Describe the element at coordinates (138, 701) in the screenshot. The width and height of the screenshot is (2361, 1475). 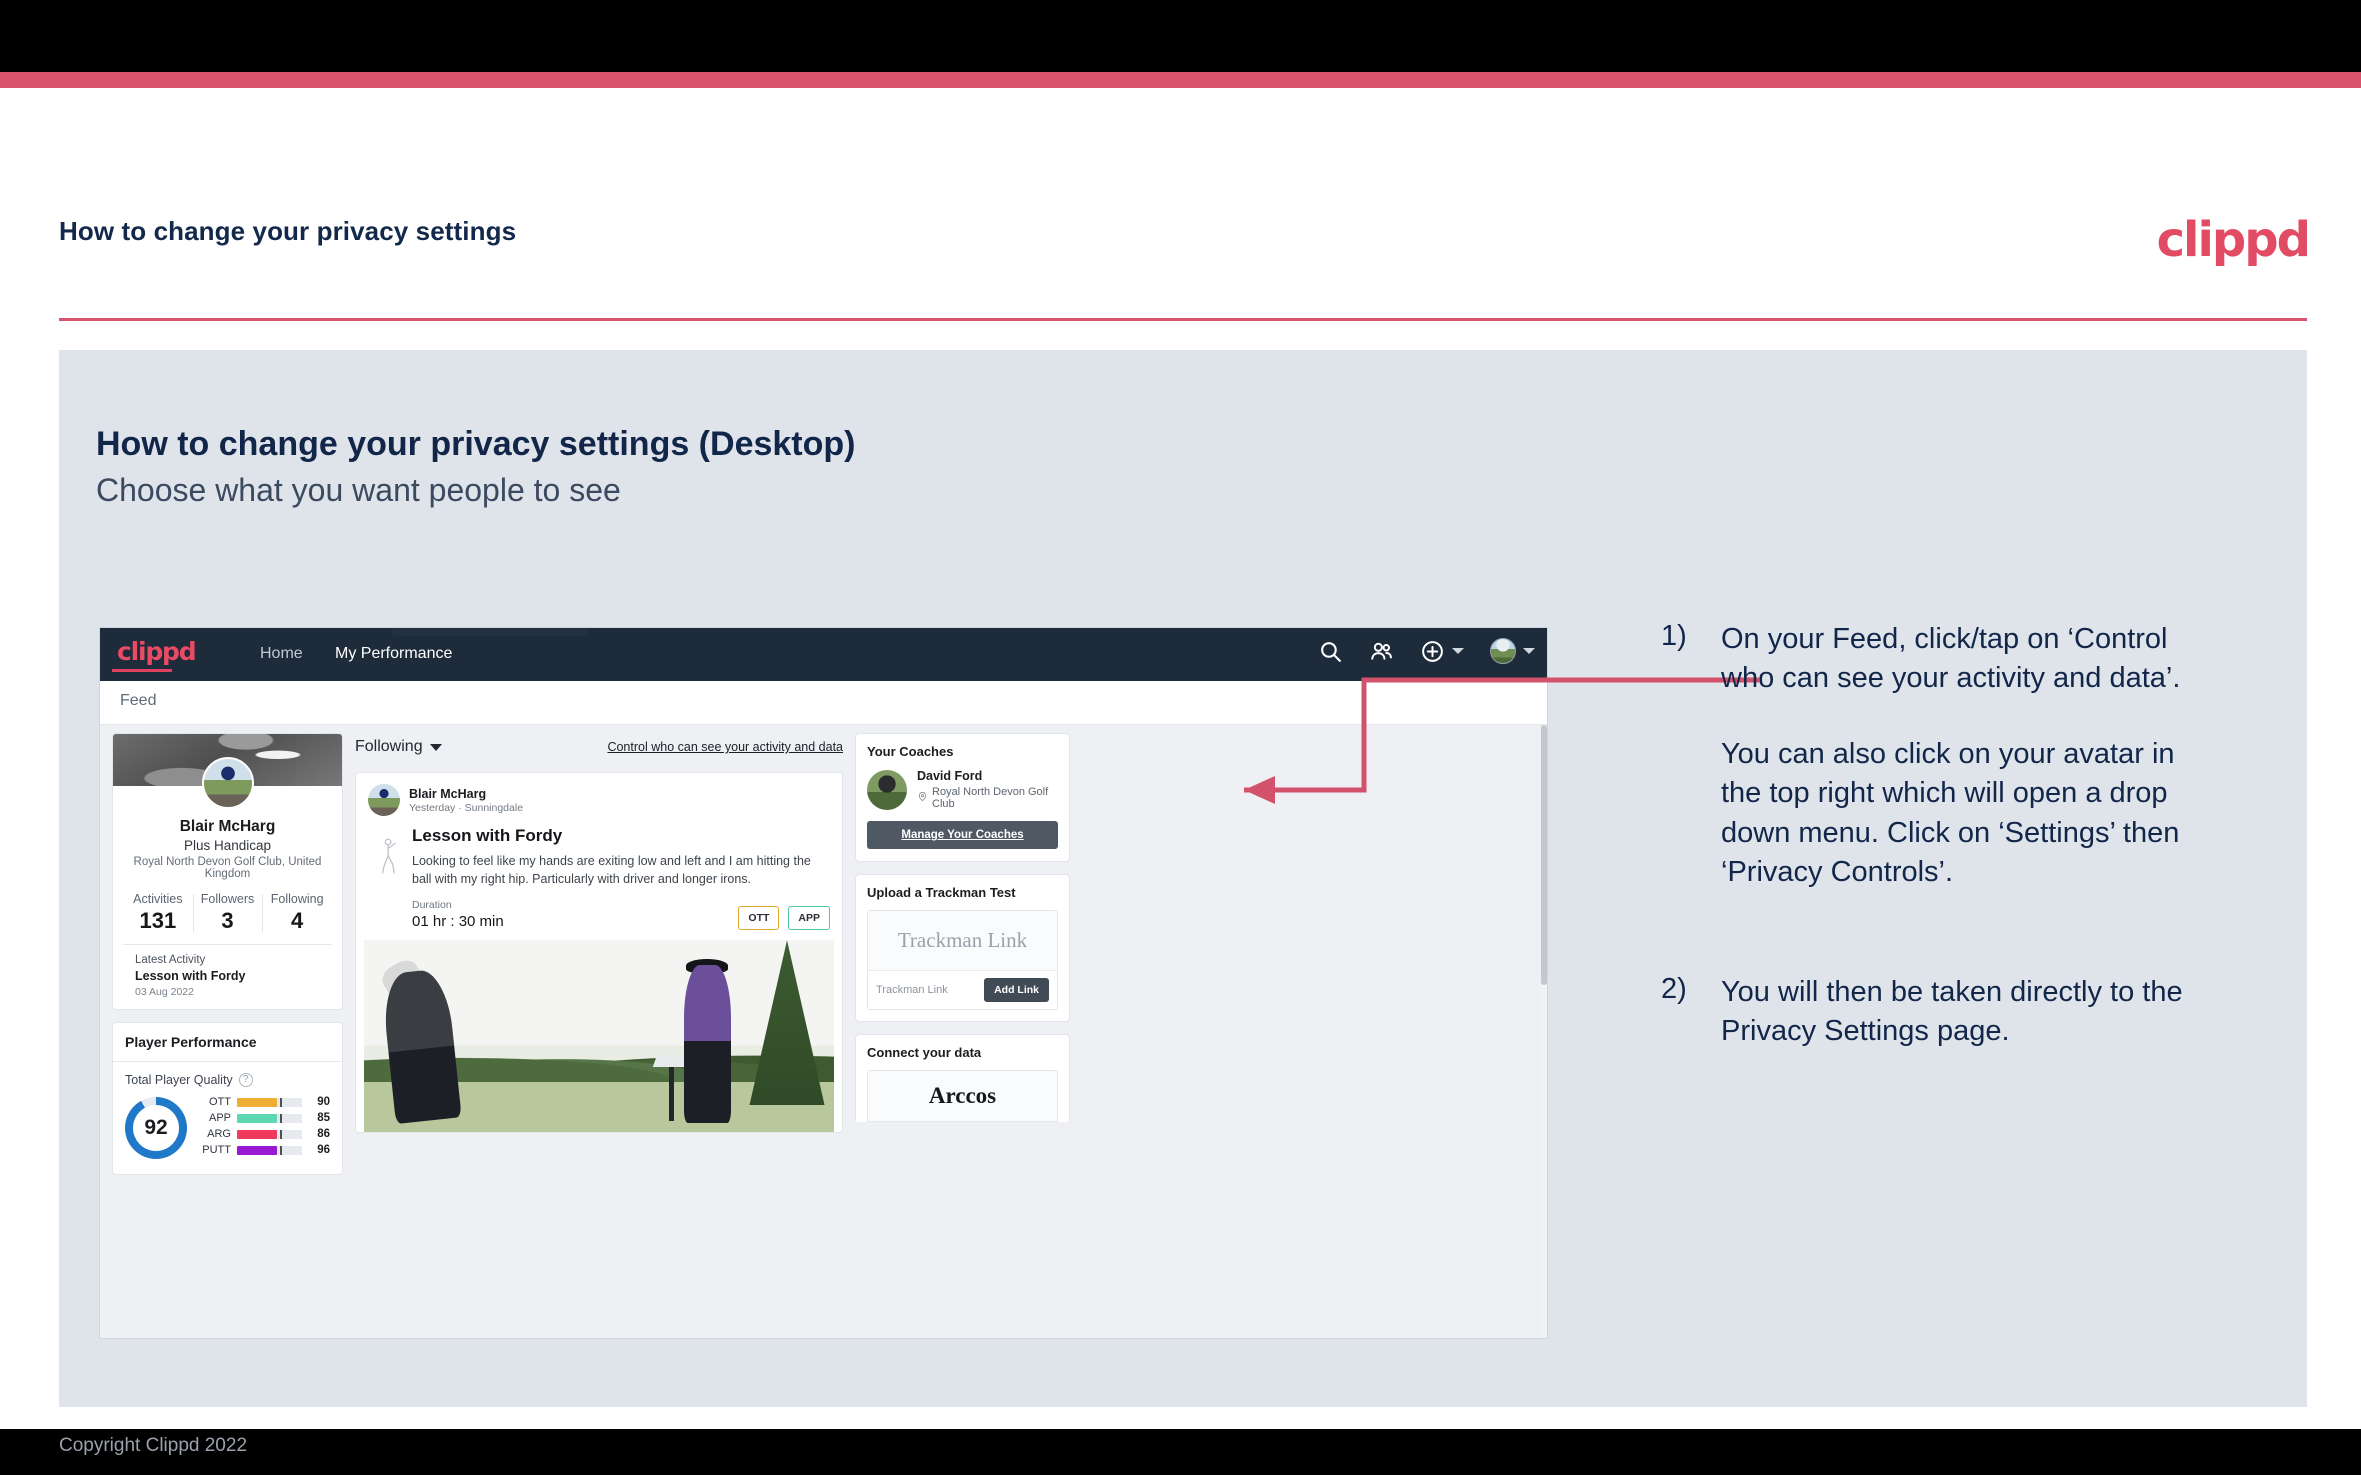
I see `tab-feed: Feed` at that location.